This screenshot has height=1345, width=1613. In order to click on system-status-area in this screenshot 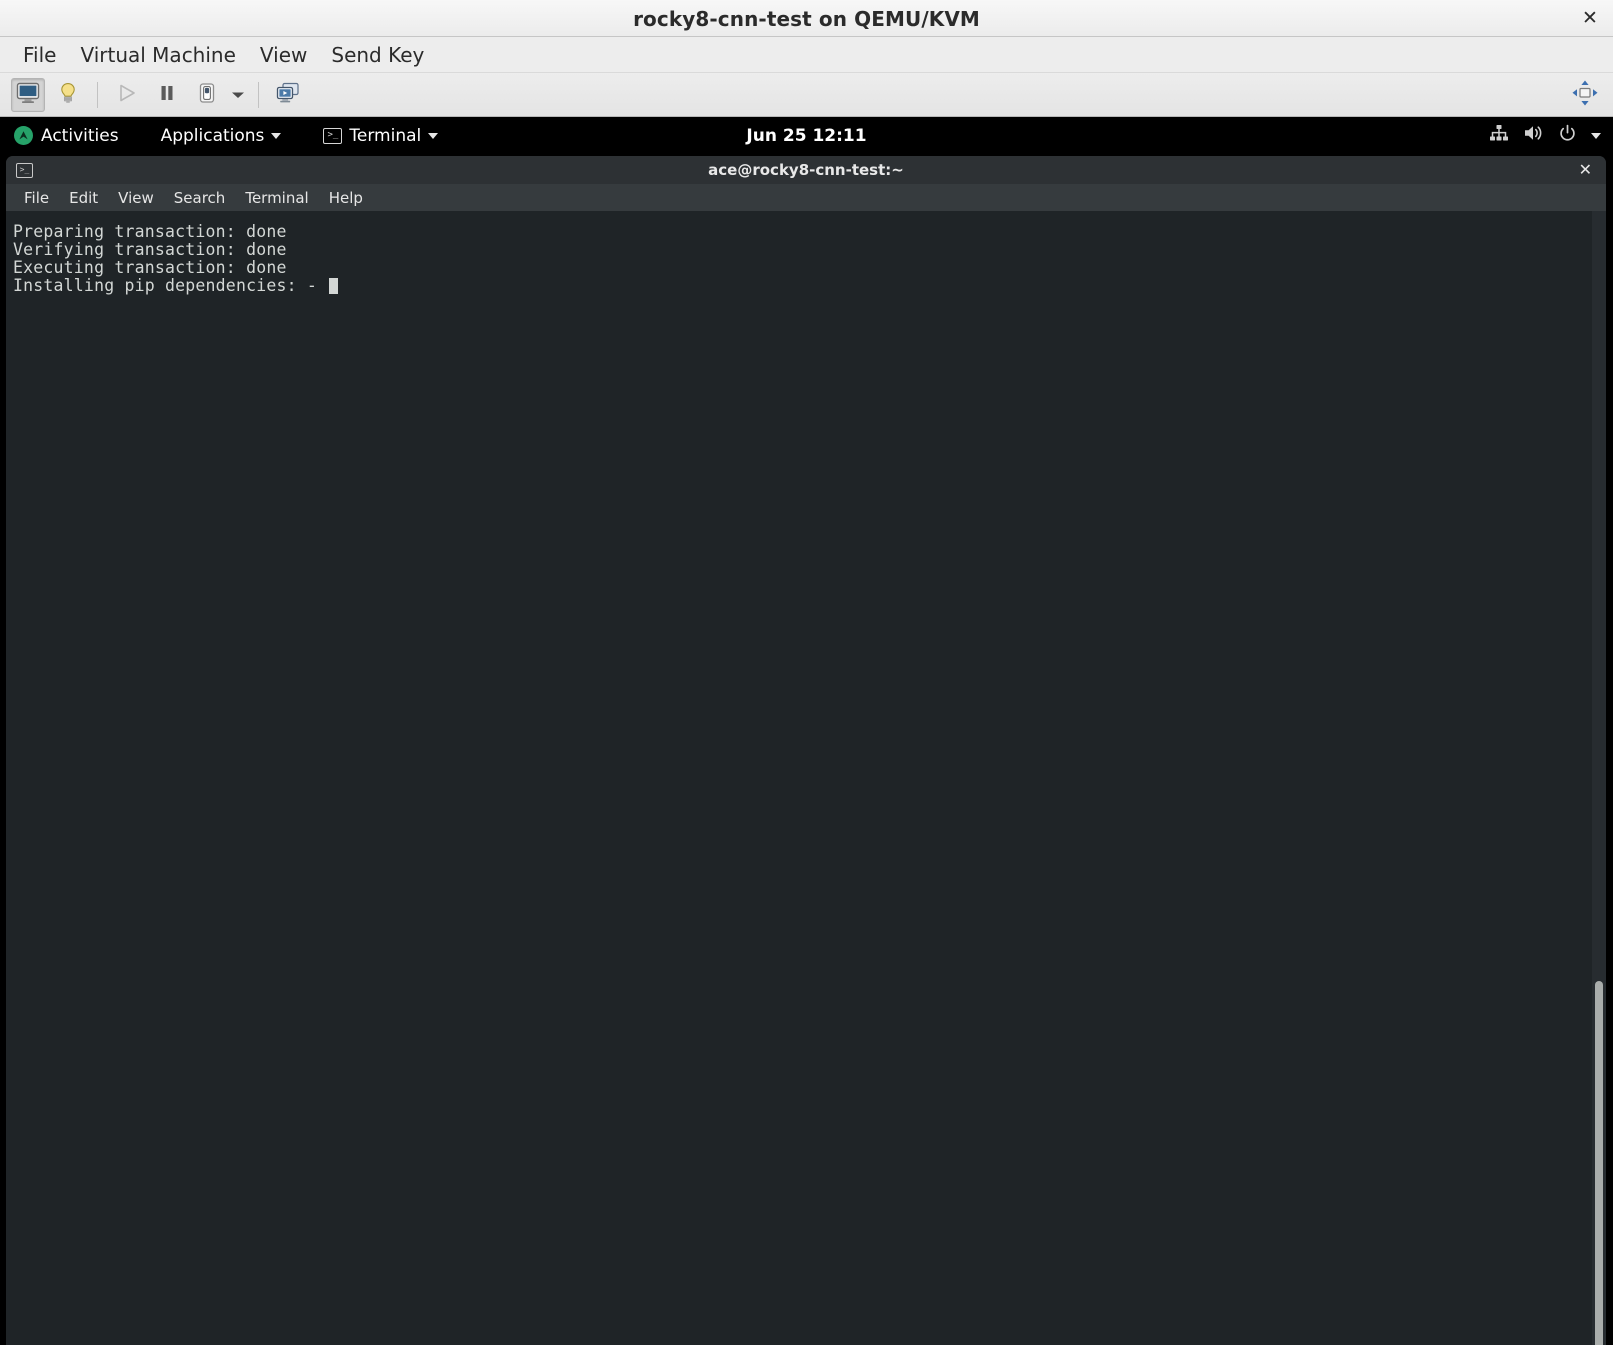, I will do `click(1545, 135)`.